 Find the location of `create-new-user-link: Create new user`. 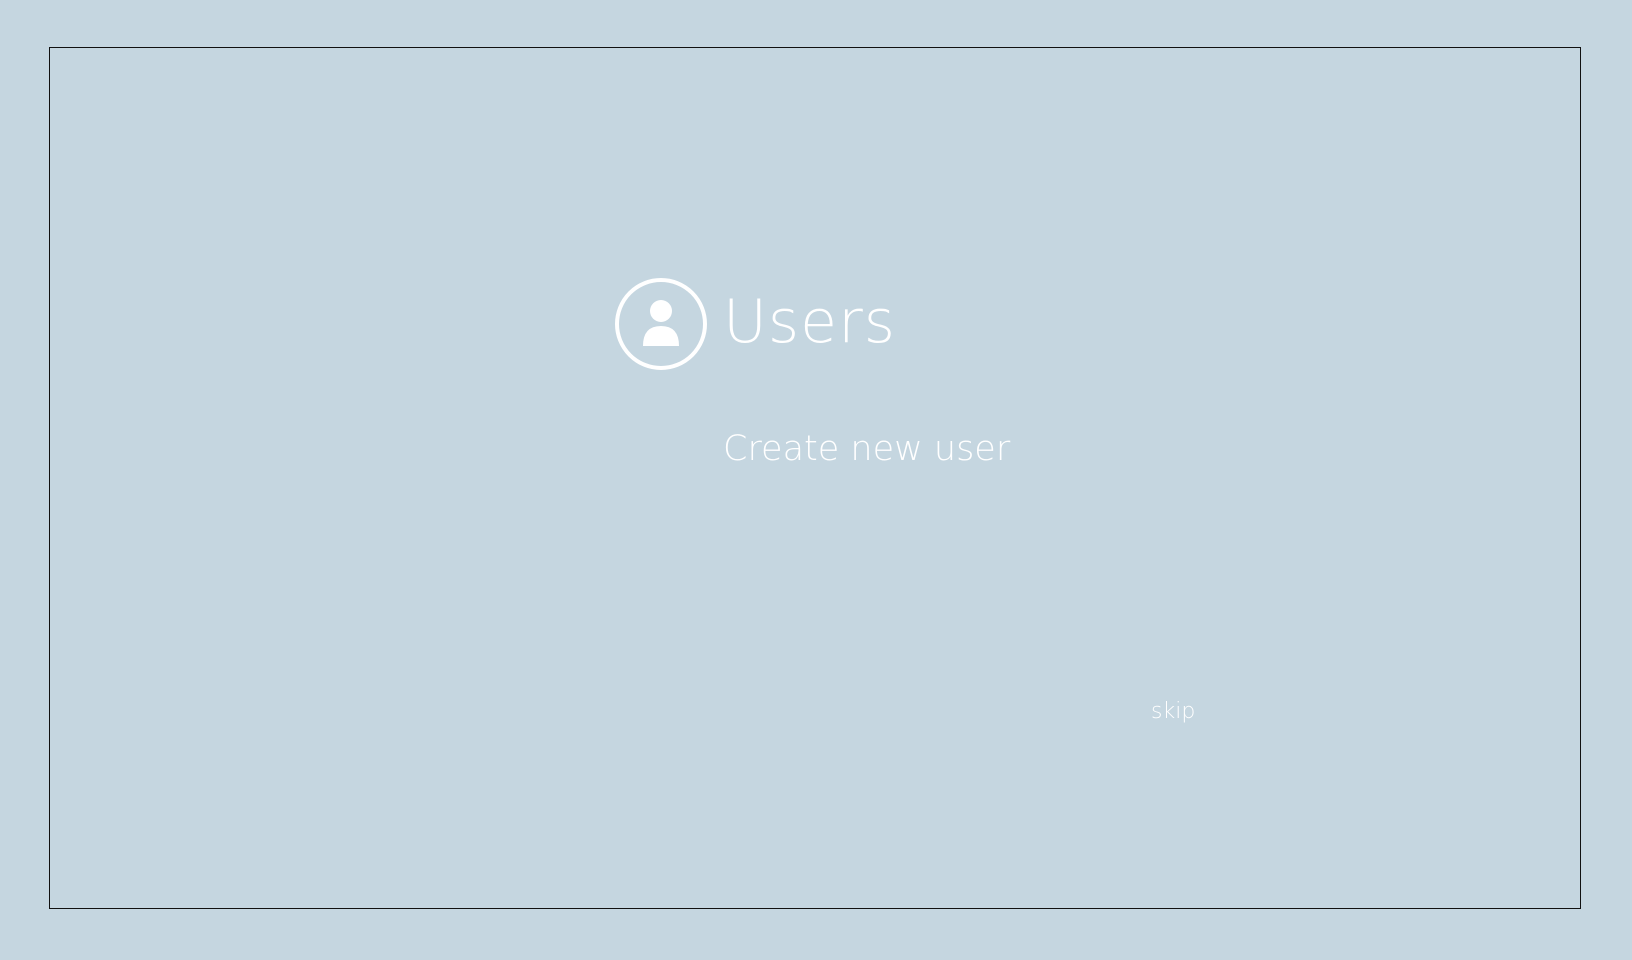

create-new-user-link: Create new user is located at coordinates (866, 449).